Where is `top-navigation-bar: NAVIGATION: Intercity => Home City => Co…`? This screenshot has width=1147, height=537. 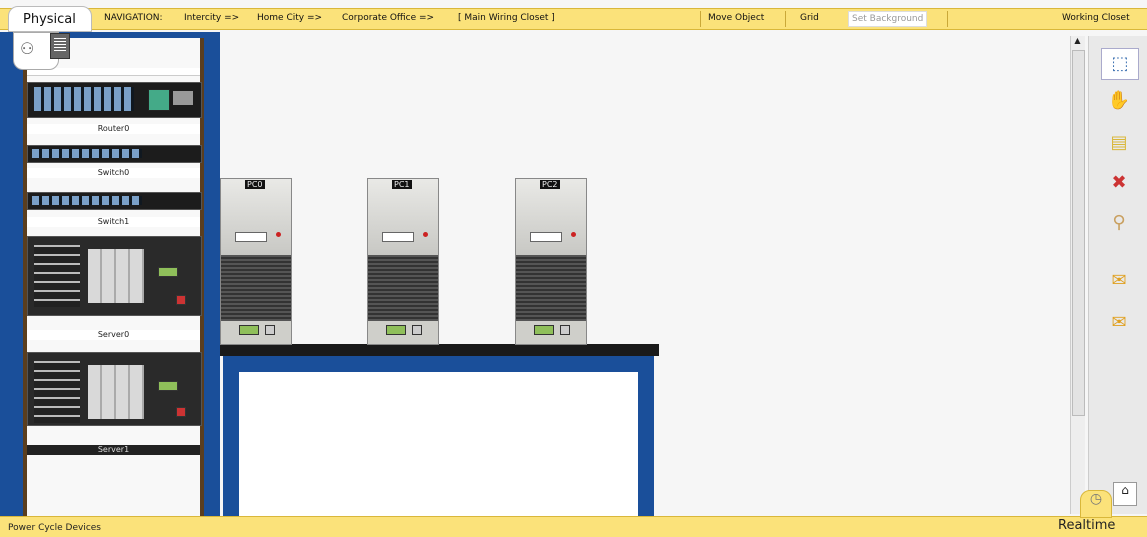 top-navigation-bar: NAVIGATION: Intercity => Home City => Co… is located at coordinates (573, 19).